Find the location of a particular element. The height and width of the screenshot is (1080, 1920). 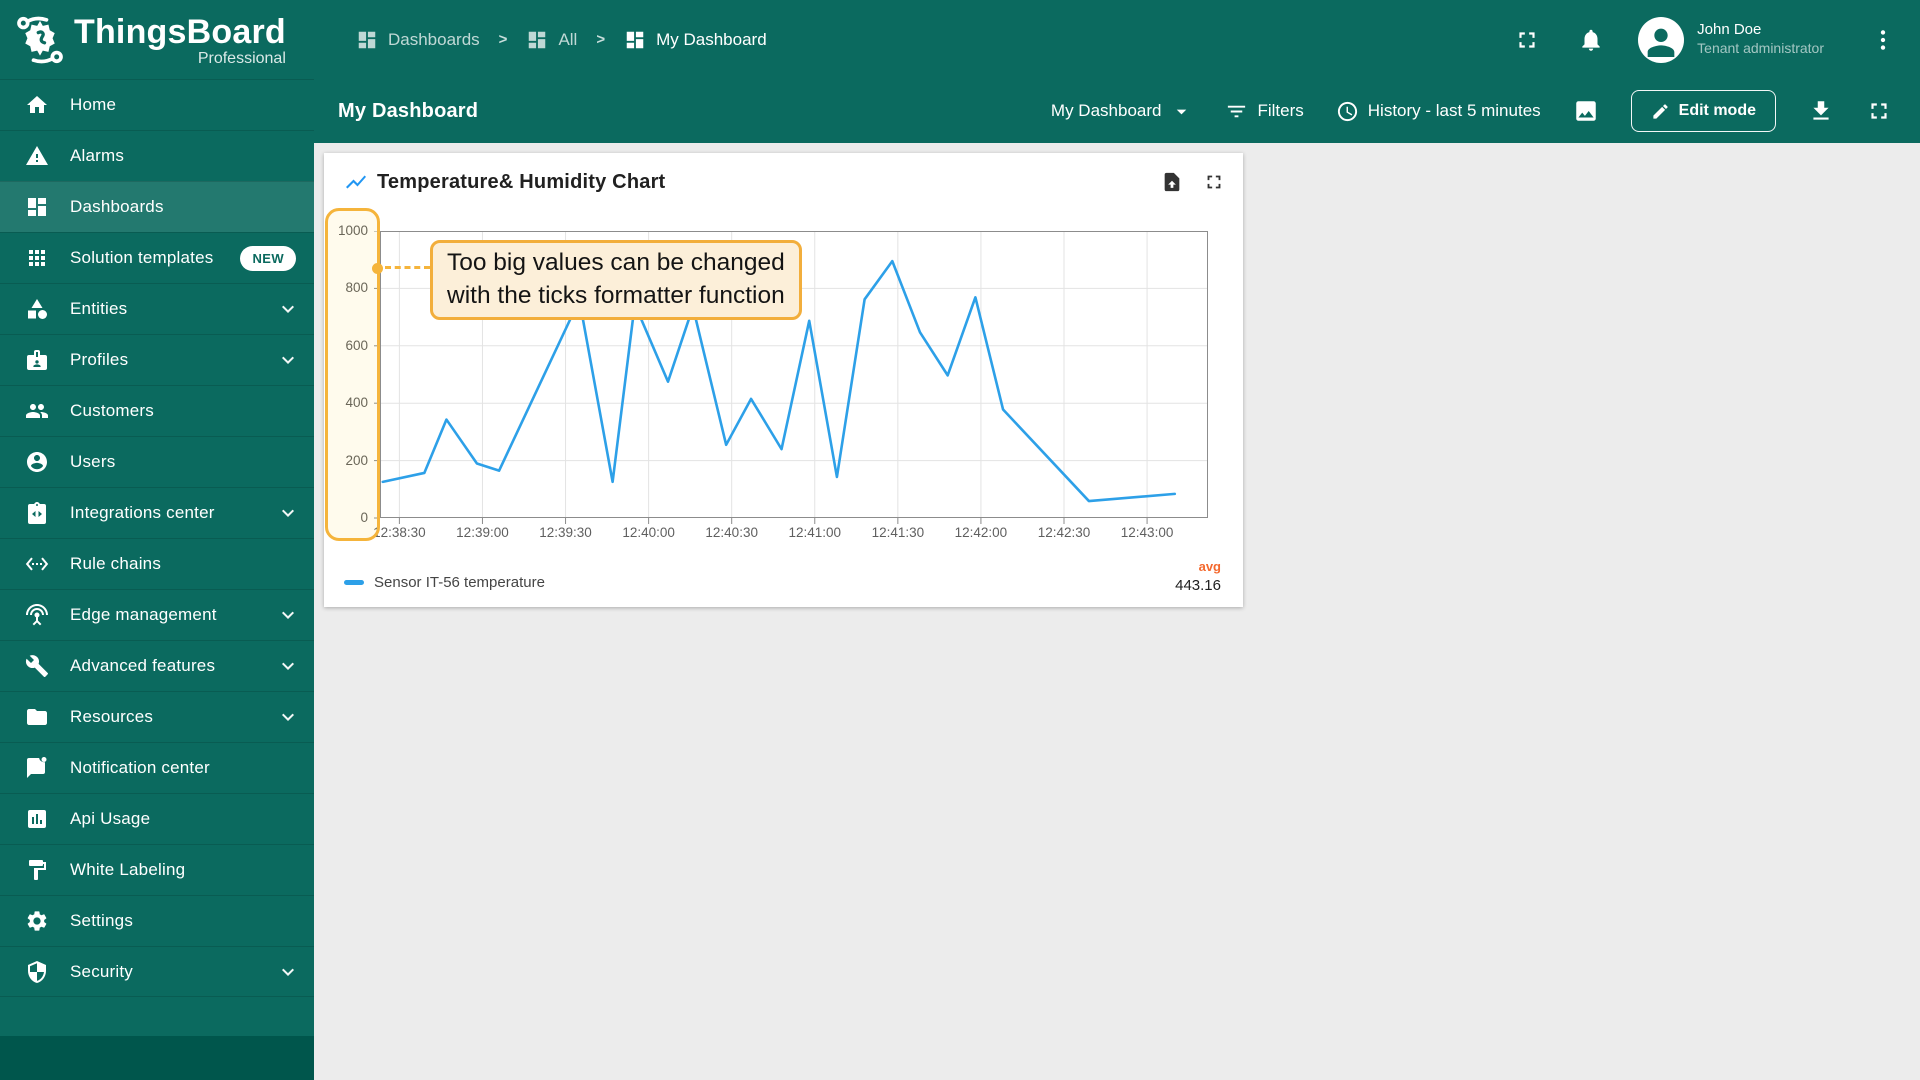

page-title: My Dashboard is located at coordinates (408, 110).